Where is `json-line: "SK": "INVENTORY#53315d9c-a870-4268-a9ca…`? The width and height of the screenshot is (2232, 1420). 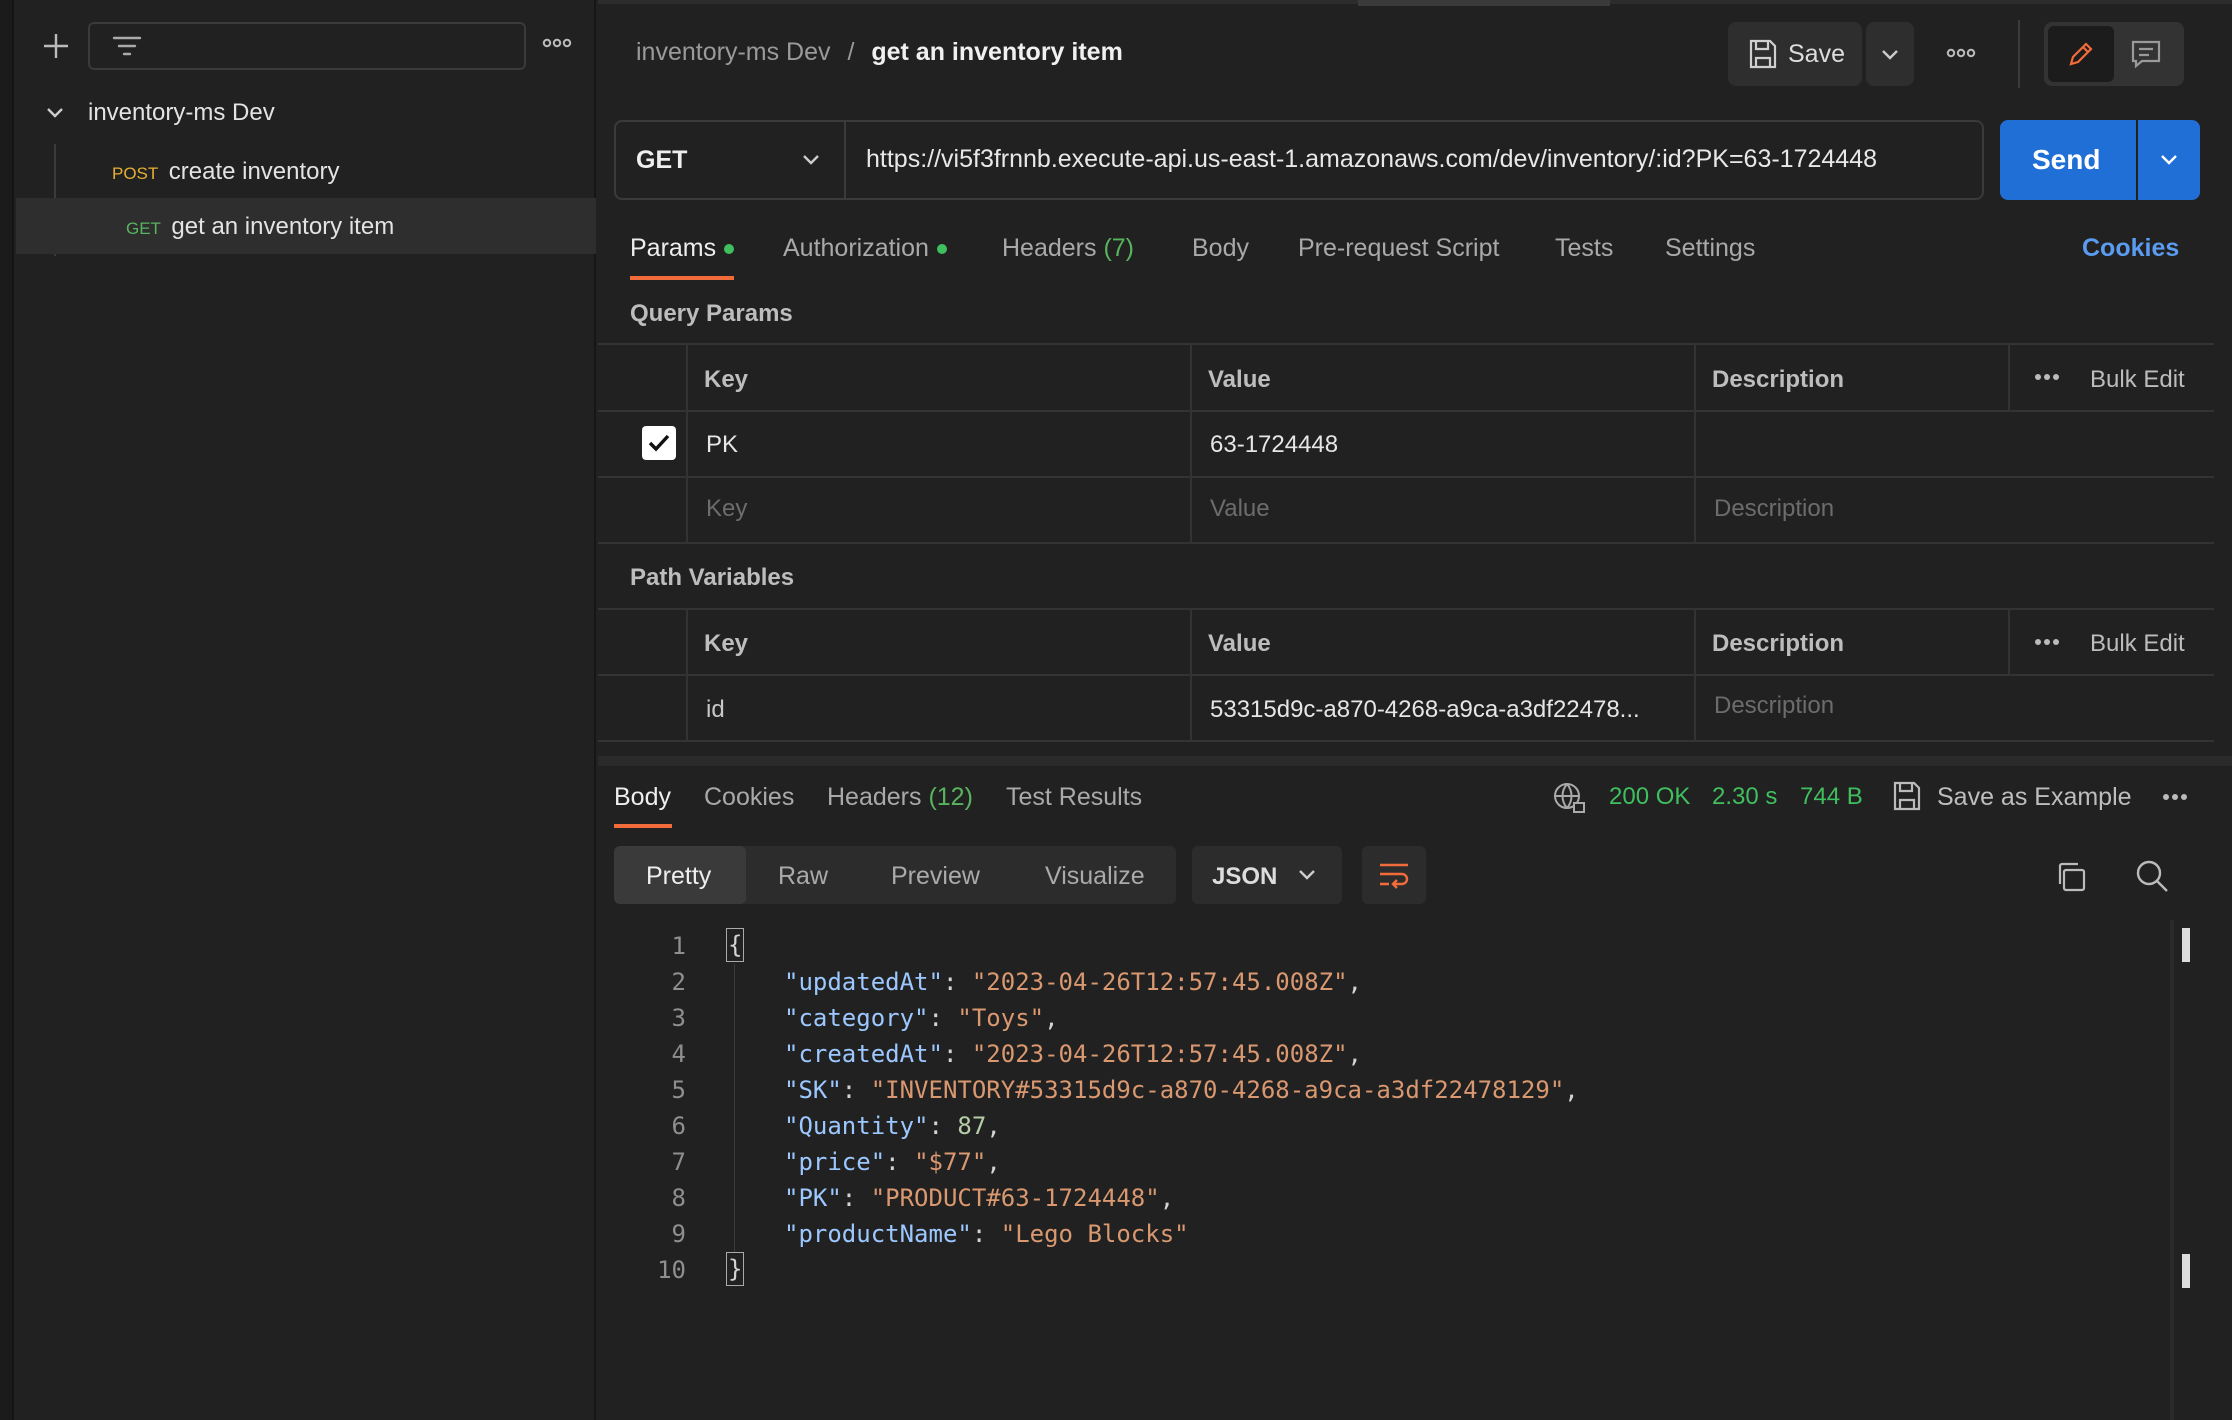
json-line: "SK": "INVENTORY#53315d9c-a870-4268-a9ca… is located at coordinates (1181, 1090).